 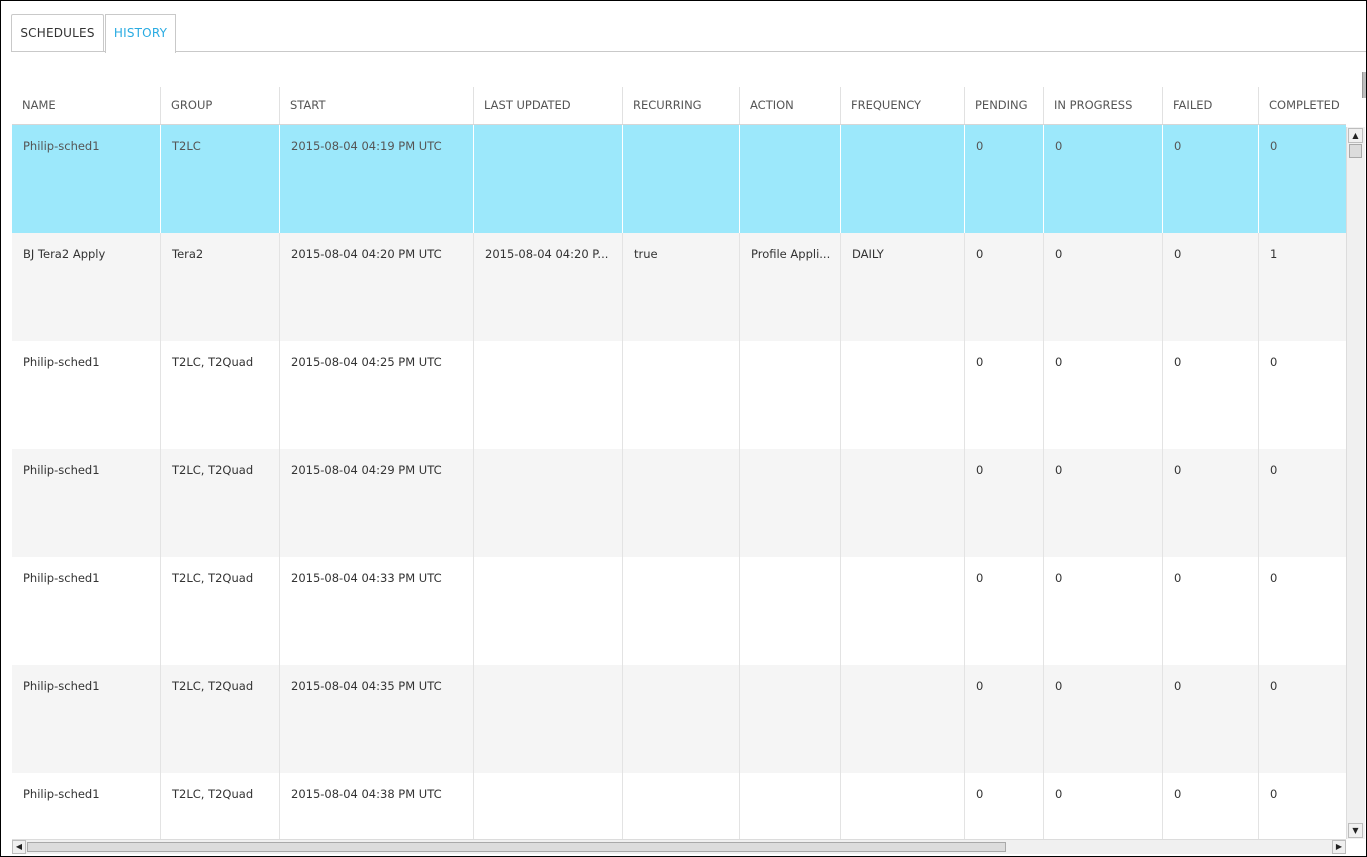 What do you see at coordinates (548, 105) in the screenshot?
I see `col-header-last-updated: LAST UPDATED` at bounding box center [548, 105].